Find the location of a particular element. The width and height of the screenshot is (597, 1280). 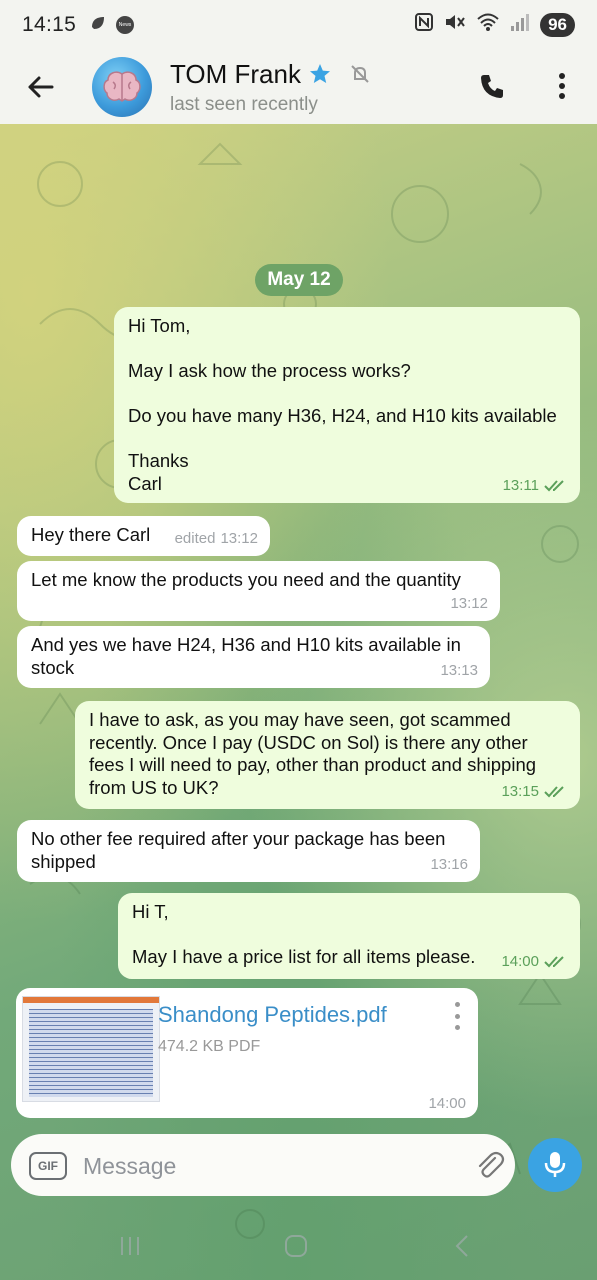

home-icon is located at coordinates (296, 1246).